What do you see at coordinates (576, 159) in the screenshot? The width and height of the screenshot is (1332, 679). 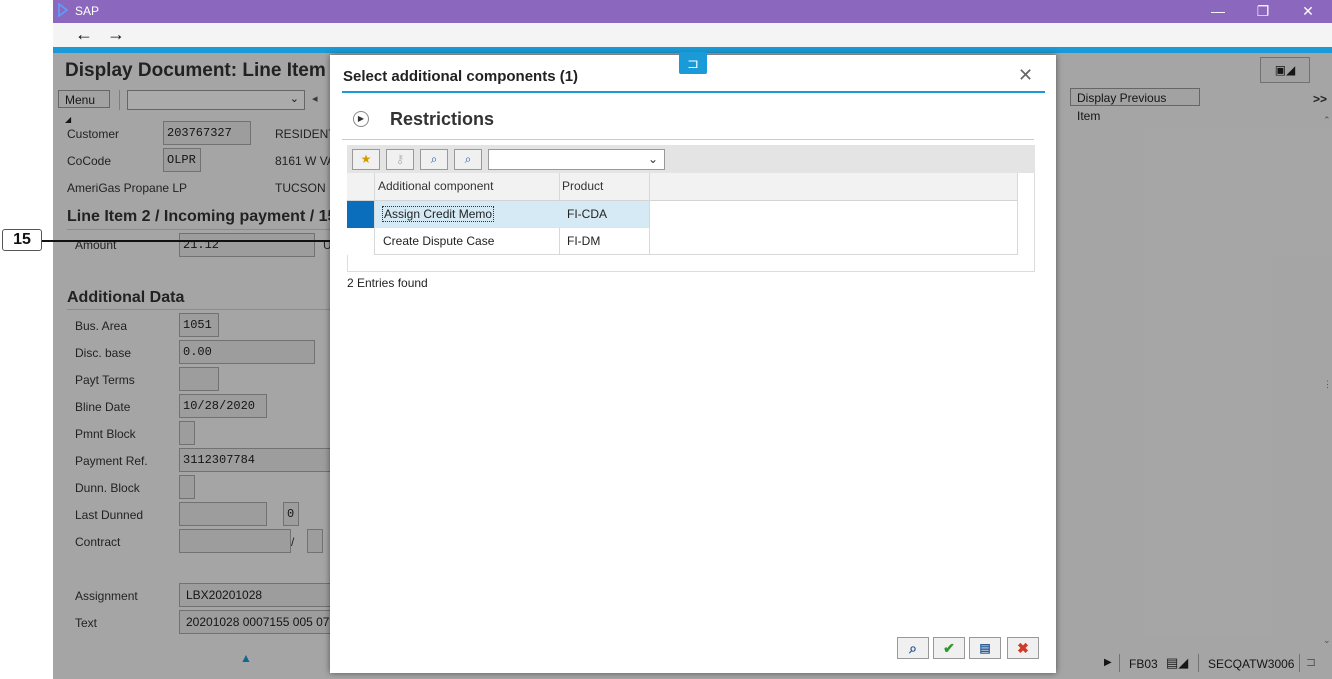 I see `grid-layout-dropdown: ⌄` at bounding box center [576, 159].